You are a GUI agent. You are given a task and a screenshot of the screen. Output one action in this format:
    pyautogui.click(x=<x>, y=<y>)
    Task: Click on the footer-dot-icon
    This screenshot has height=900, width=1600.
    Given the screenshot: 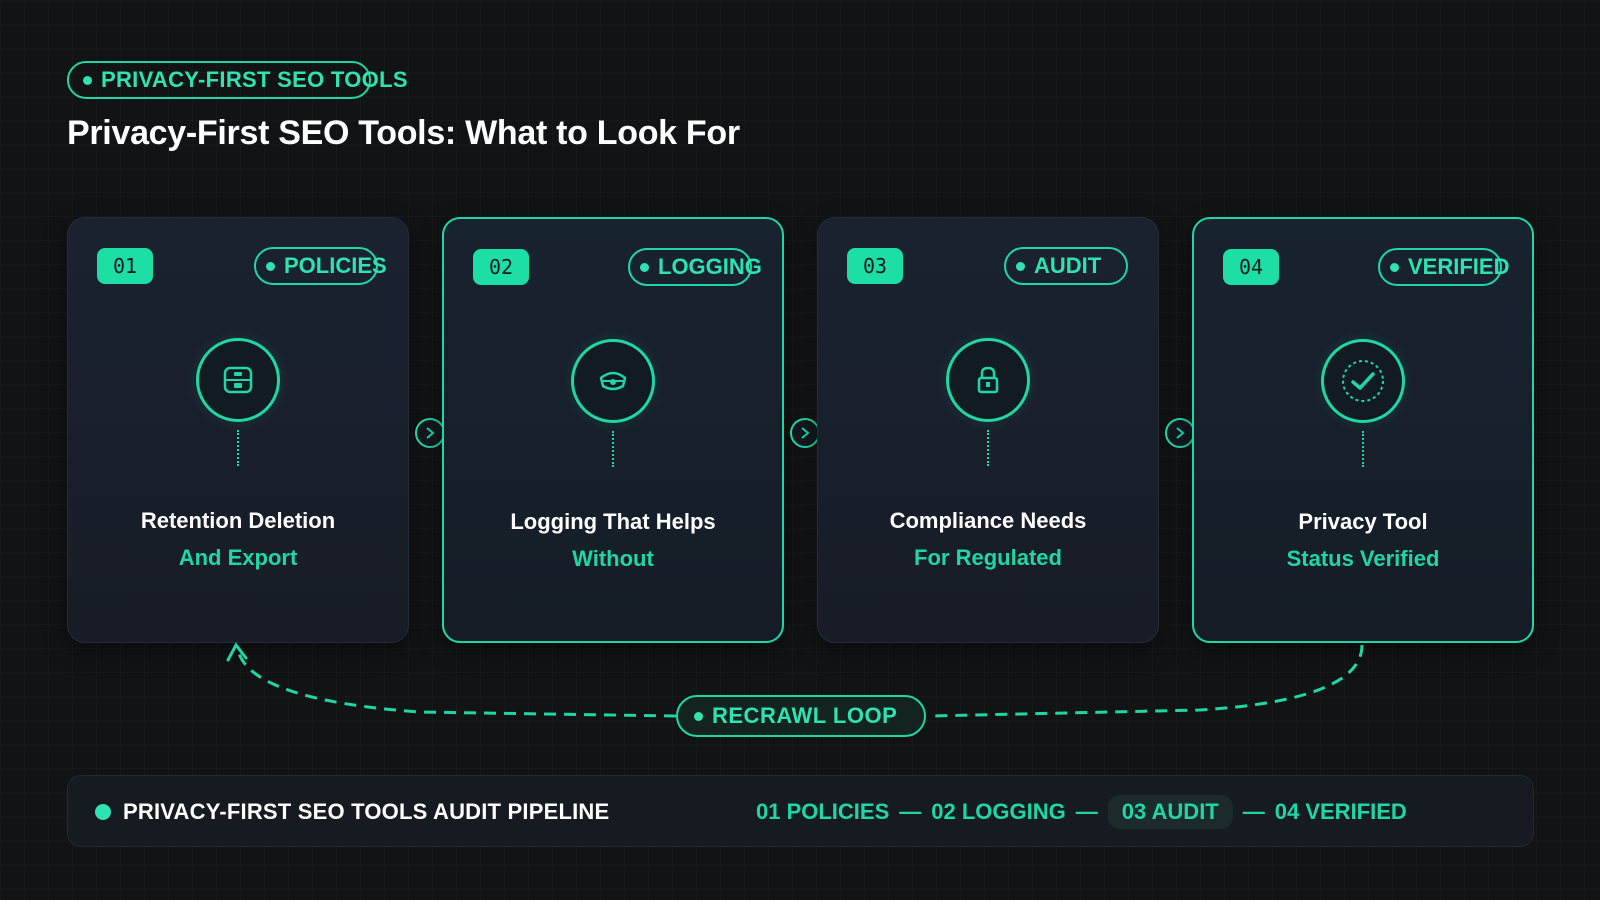 What is the action you would take?
    pyautogui.click(x=103, y=812)
    